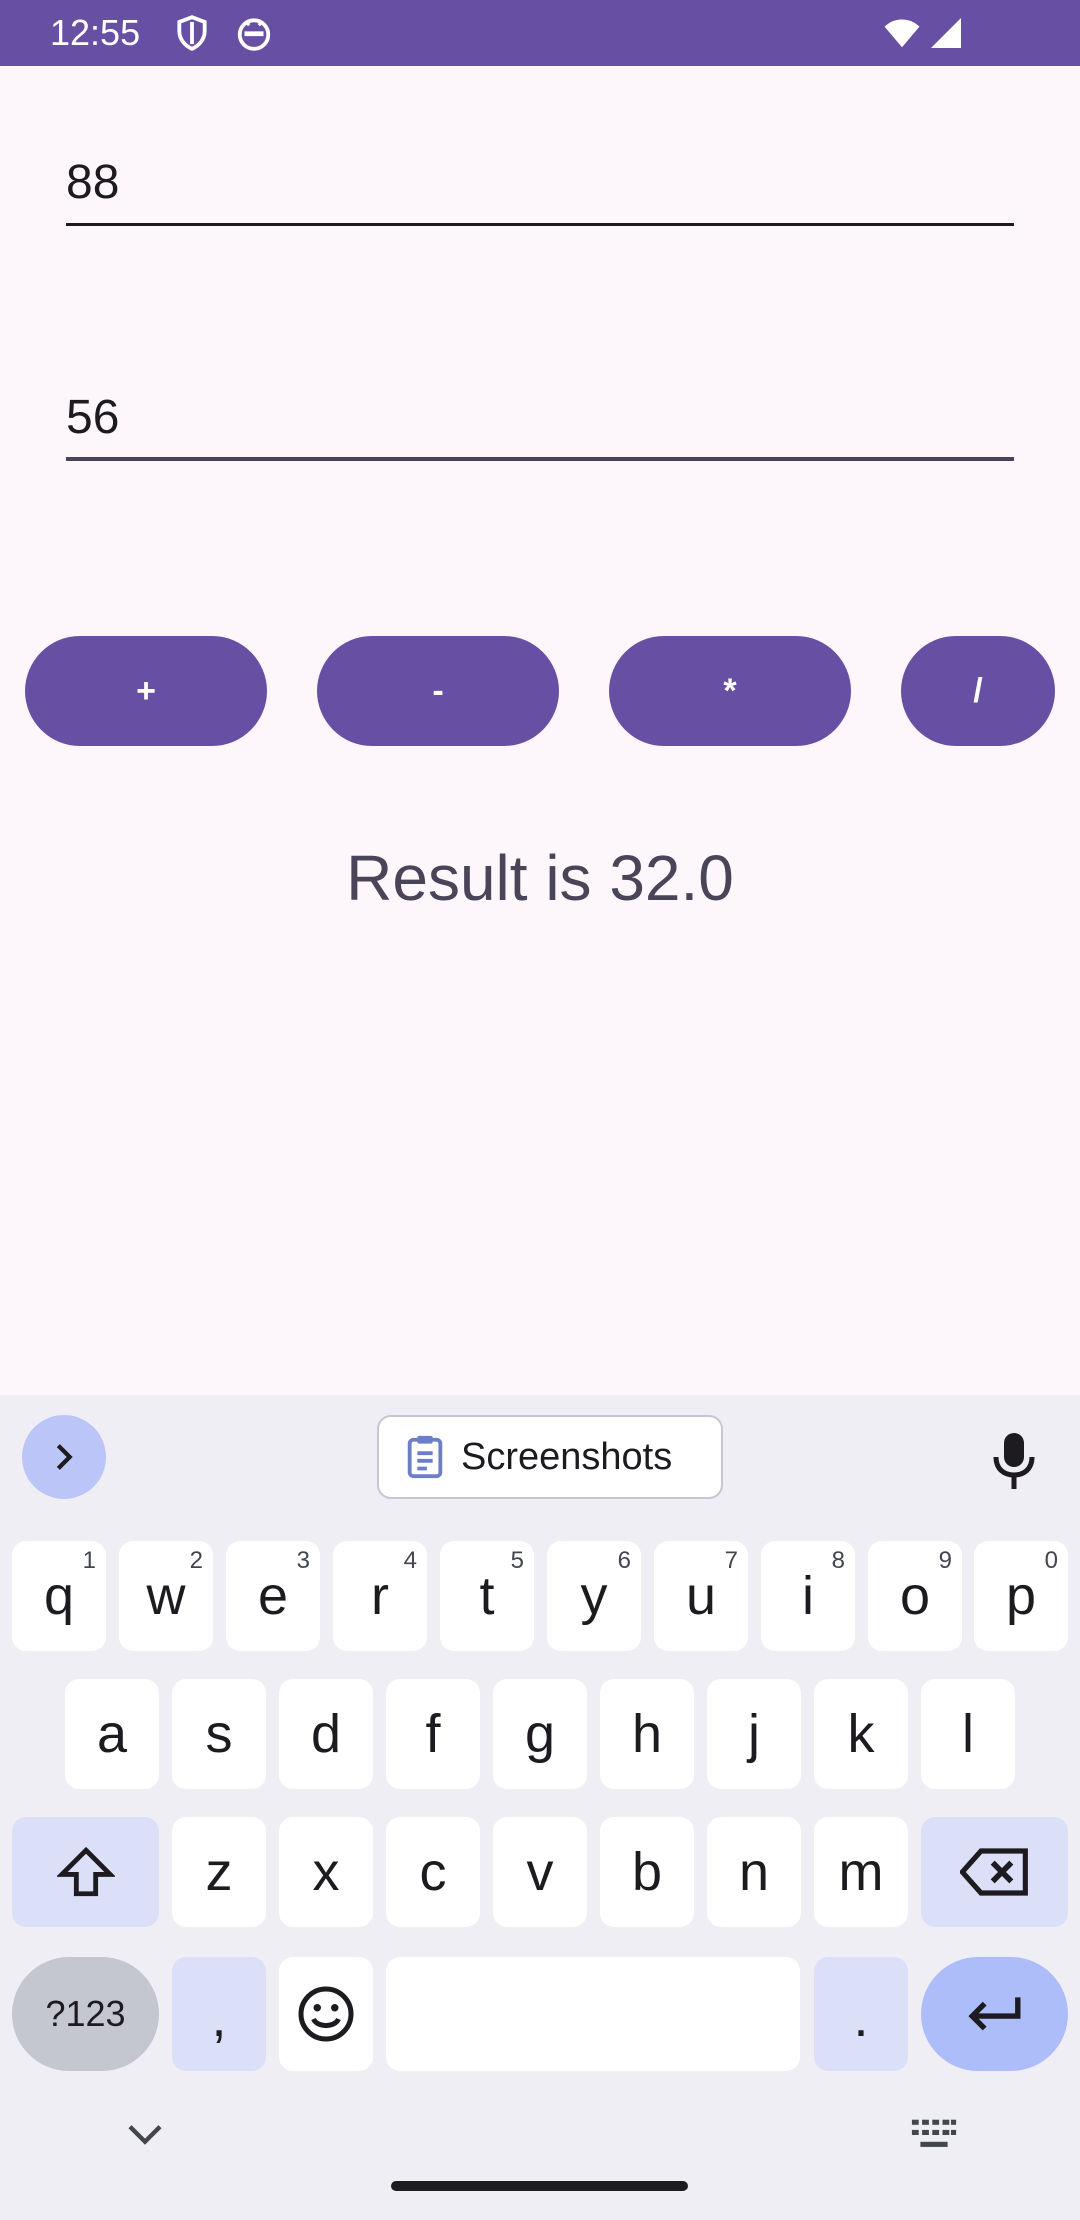  I want to click on key-t: t5, so click(487, 1596).